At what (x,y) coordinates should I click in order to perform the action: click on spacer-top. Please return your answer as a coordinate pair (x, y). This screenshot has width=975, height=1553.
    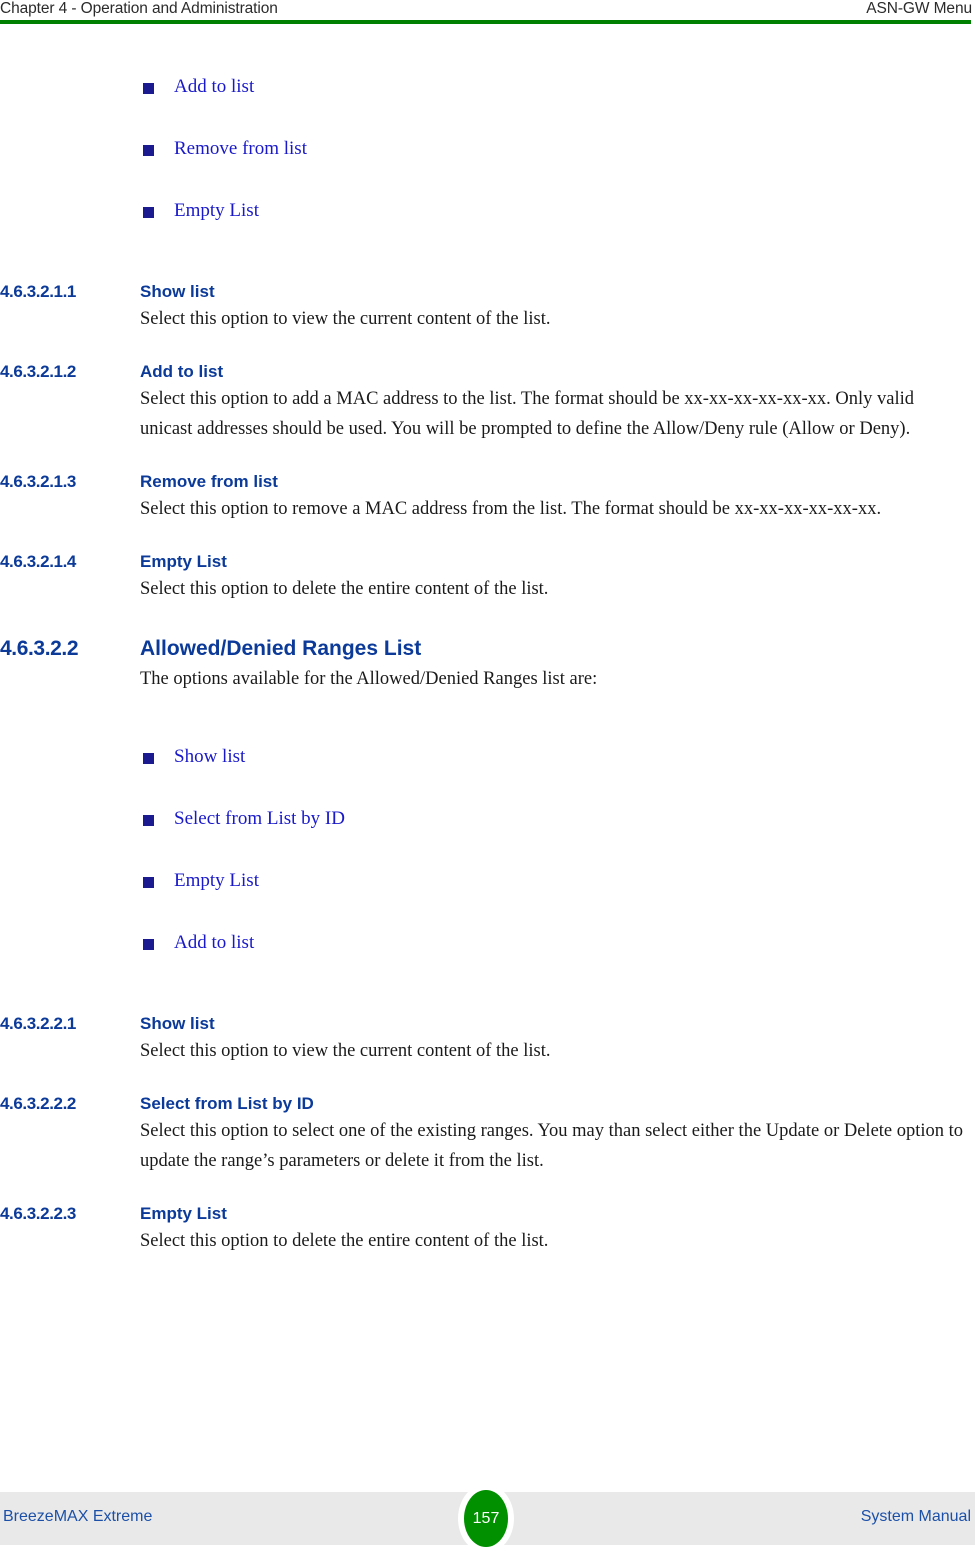
    Looking at the image, I should click on (487, 49).